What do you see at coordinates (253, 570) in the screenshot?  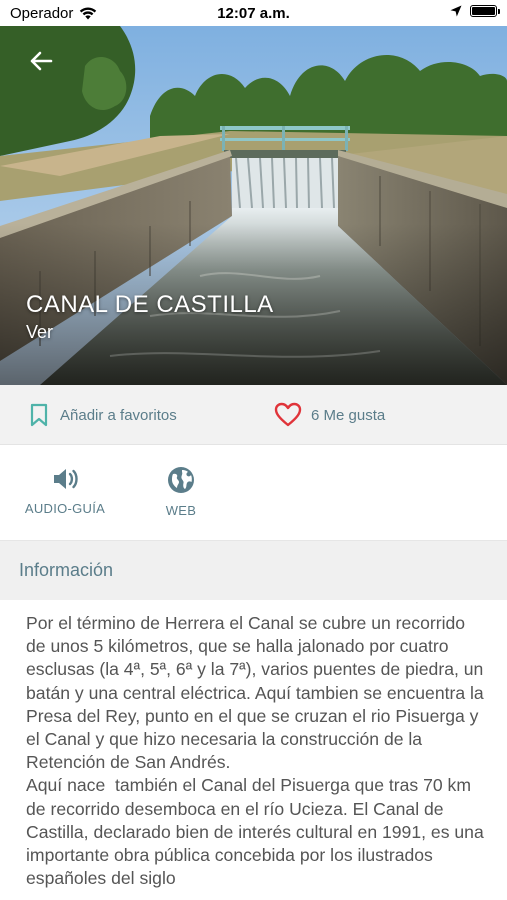 I see `info-section-header: Información` at bounding box center [253, 570].